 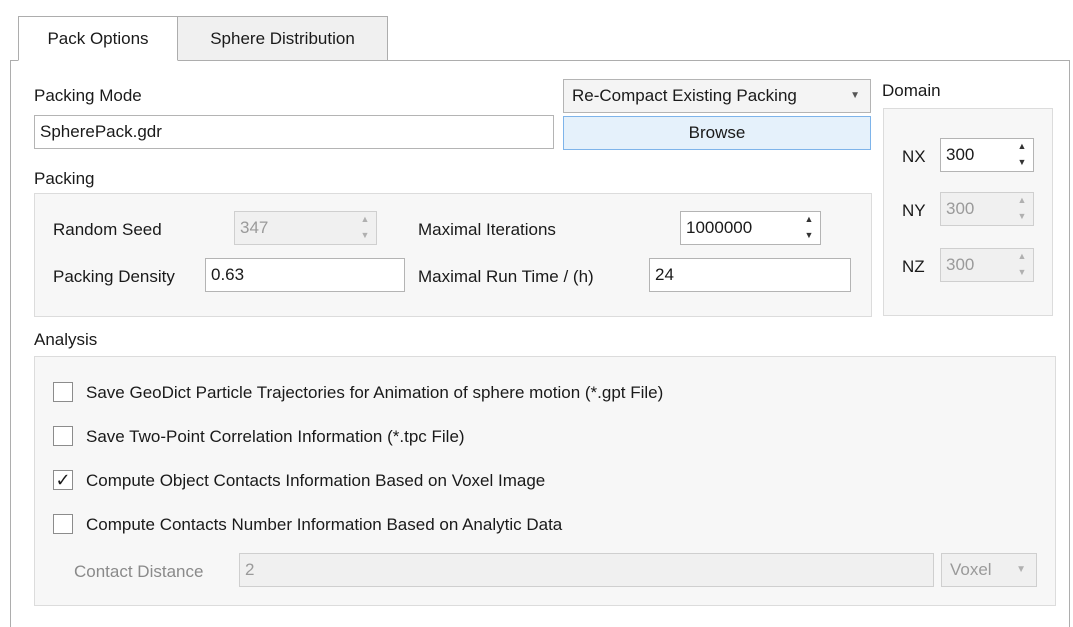 What do you see at coordinates (107, 229) in the screenshot?
I see `random-seed-label: Random Seed` at bounding box center [107, 229].